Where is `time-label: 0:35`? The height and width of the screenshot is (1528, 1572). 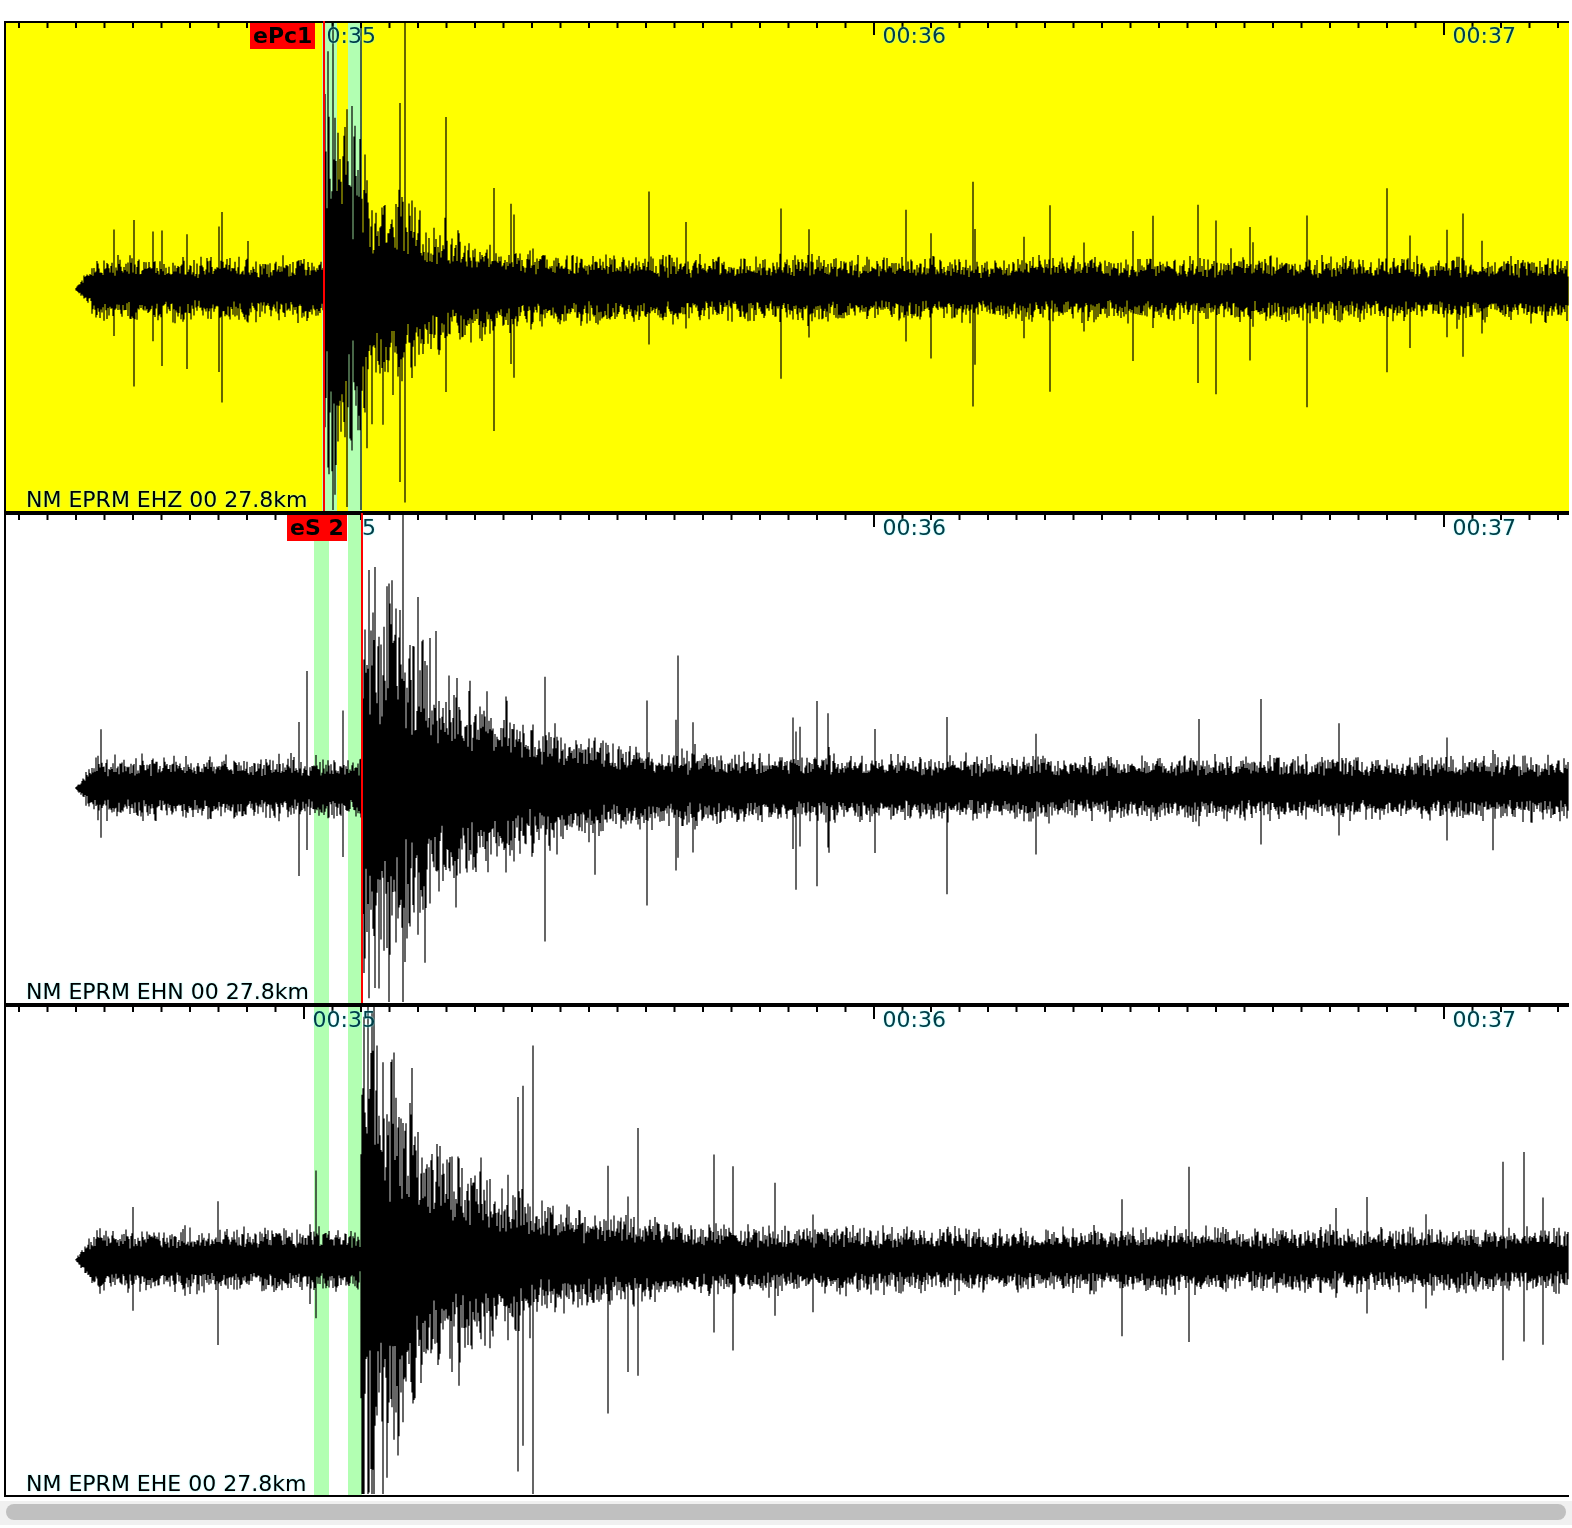 time-label: 0:35 is located at coordinates (351, 36).